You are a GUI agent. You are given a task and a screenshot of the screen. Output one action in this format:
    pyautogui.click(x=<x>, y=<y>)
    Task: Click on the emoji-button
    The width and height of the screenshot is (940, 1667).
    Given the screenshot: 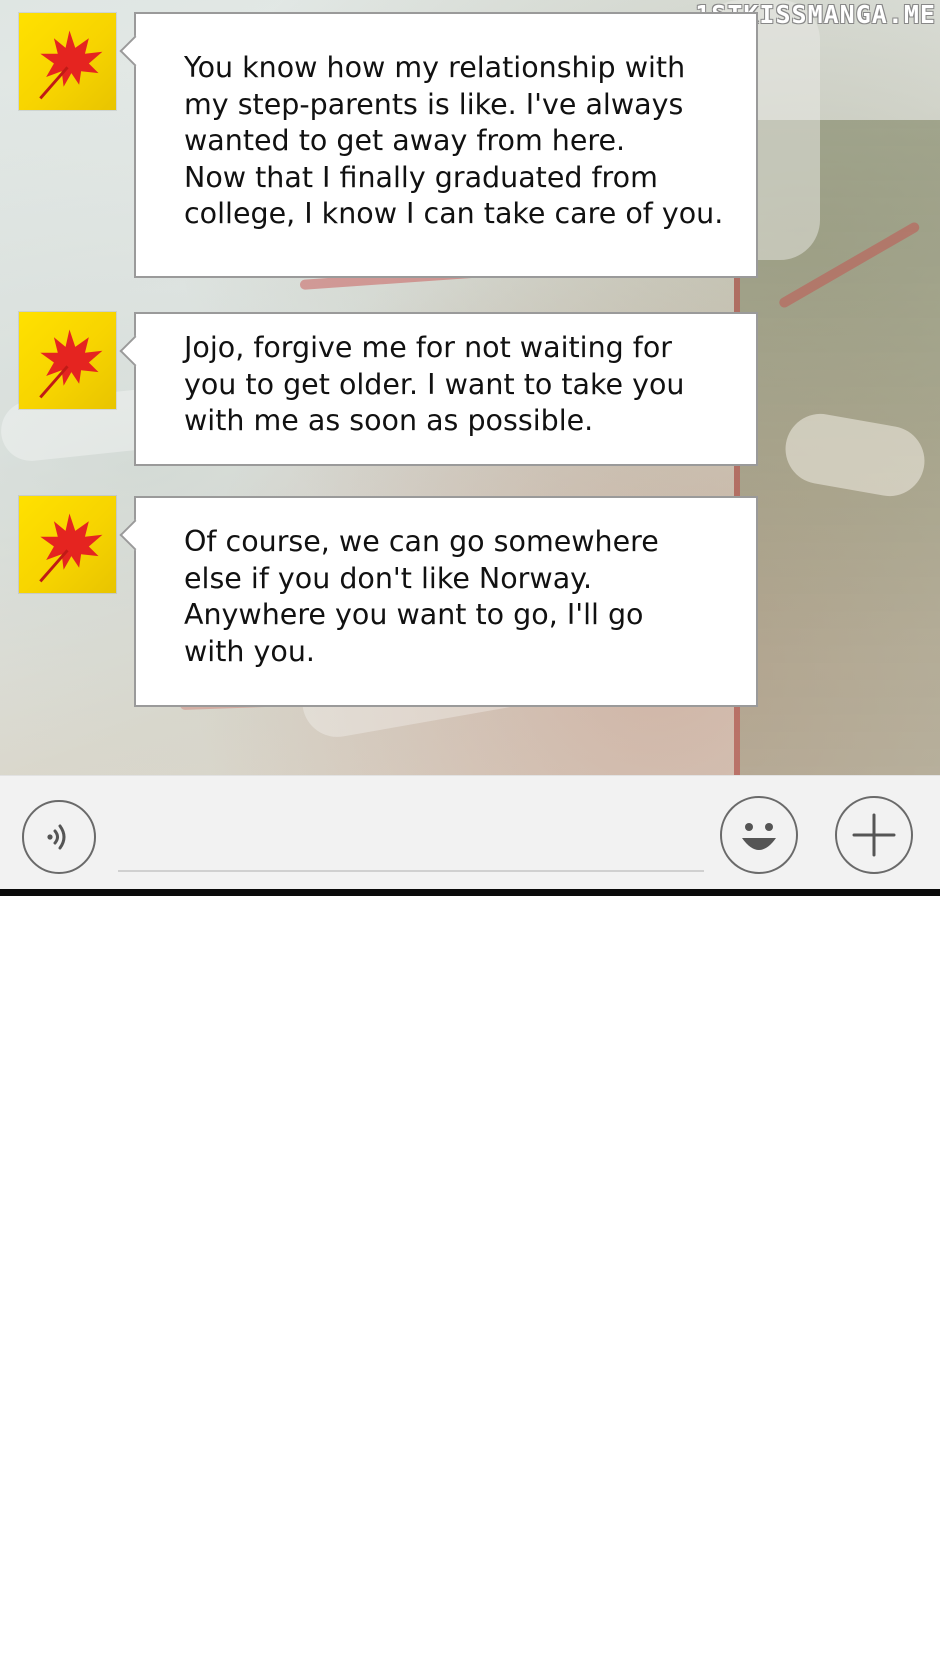 What is the action you would take?
    pyautogui.click(x=759, y=835)
    